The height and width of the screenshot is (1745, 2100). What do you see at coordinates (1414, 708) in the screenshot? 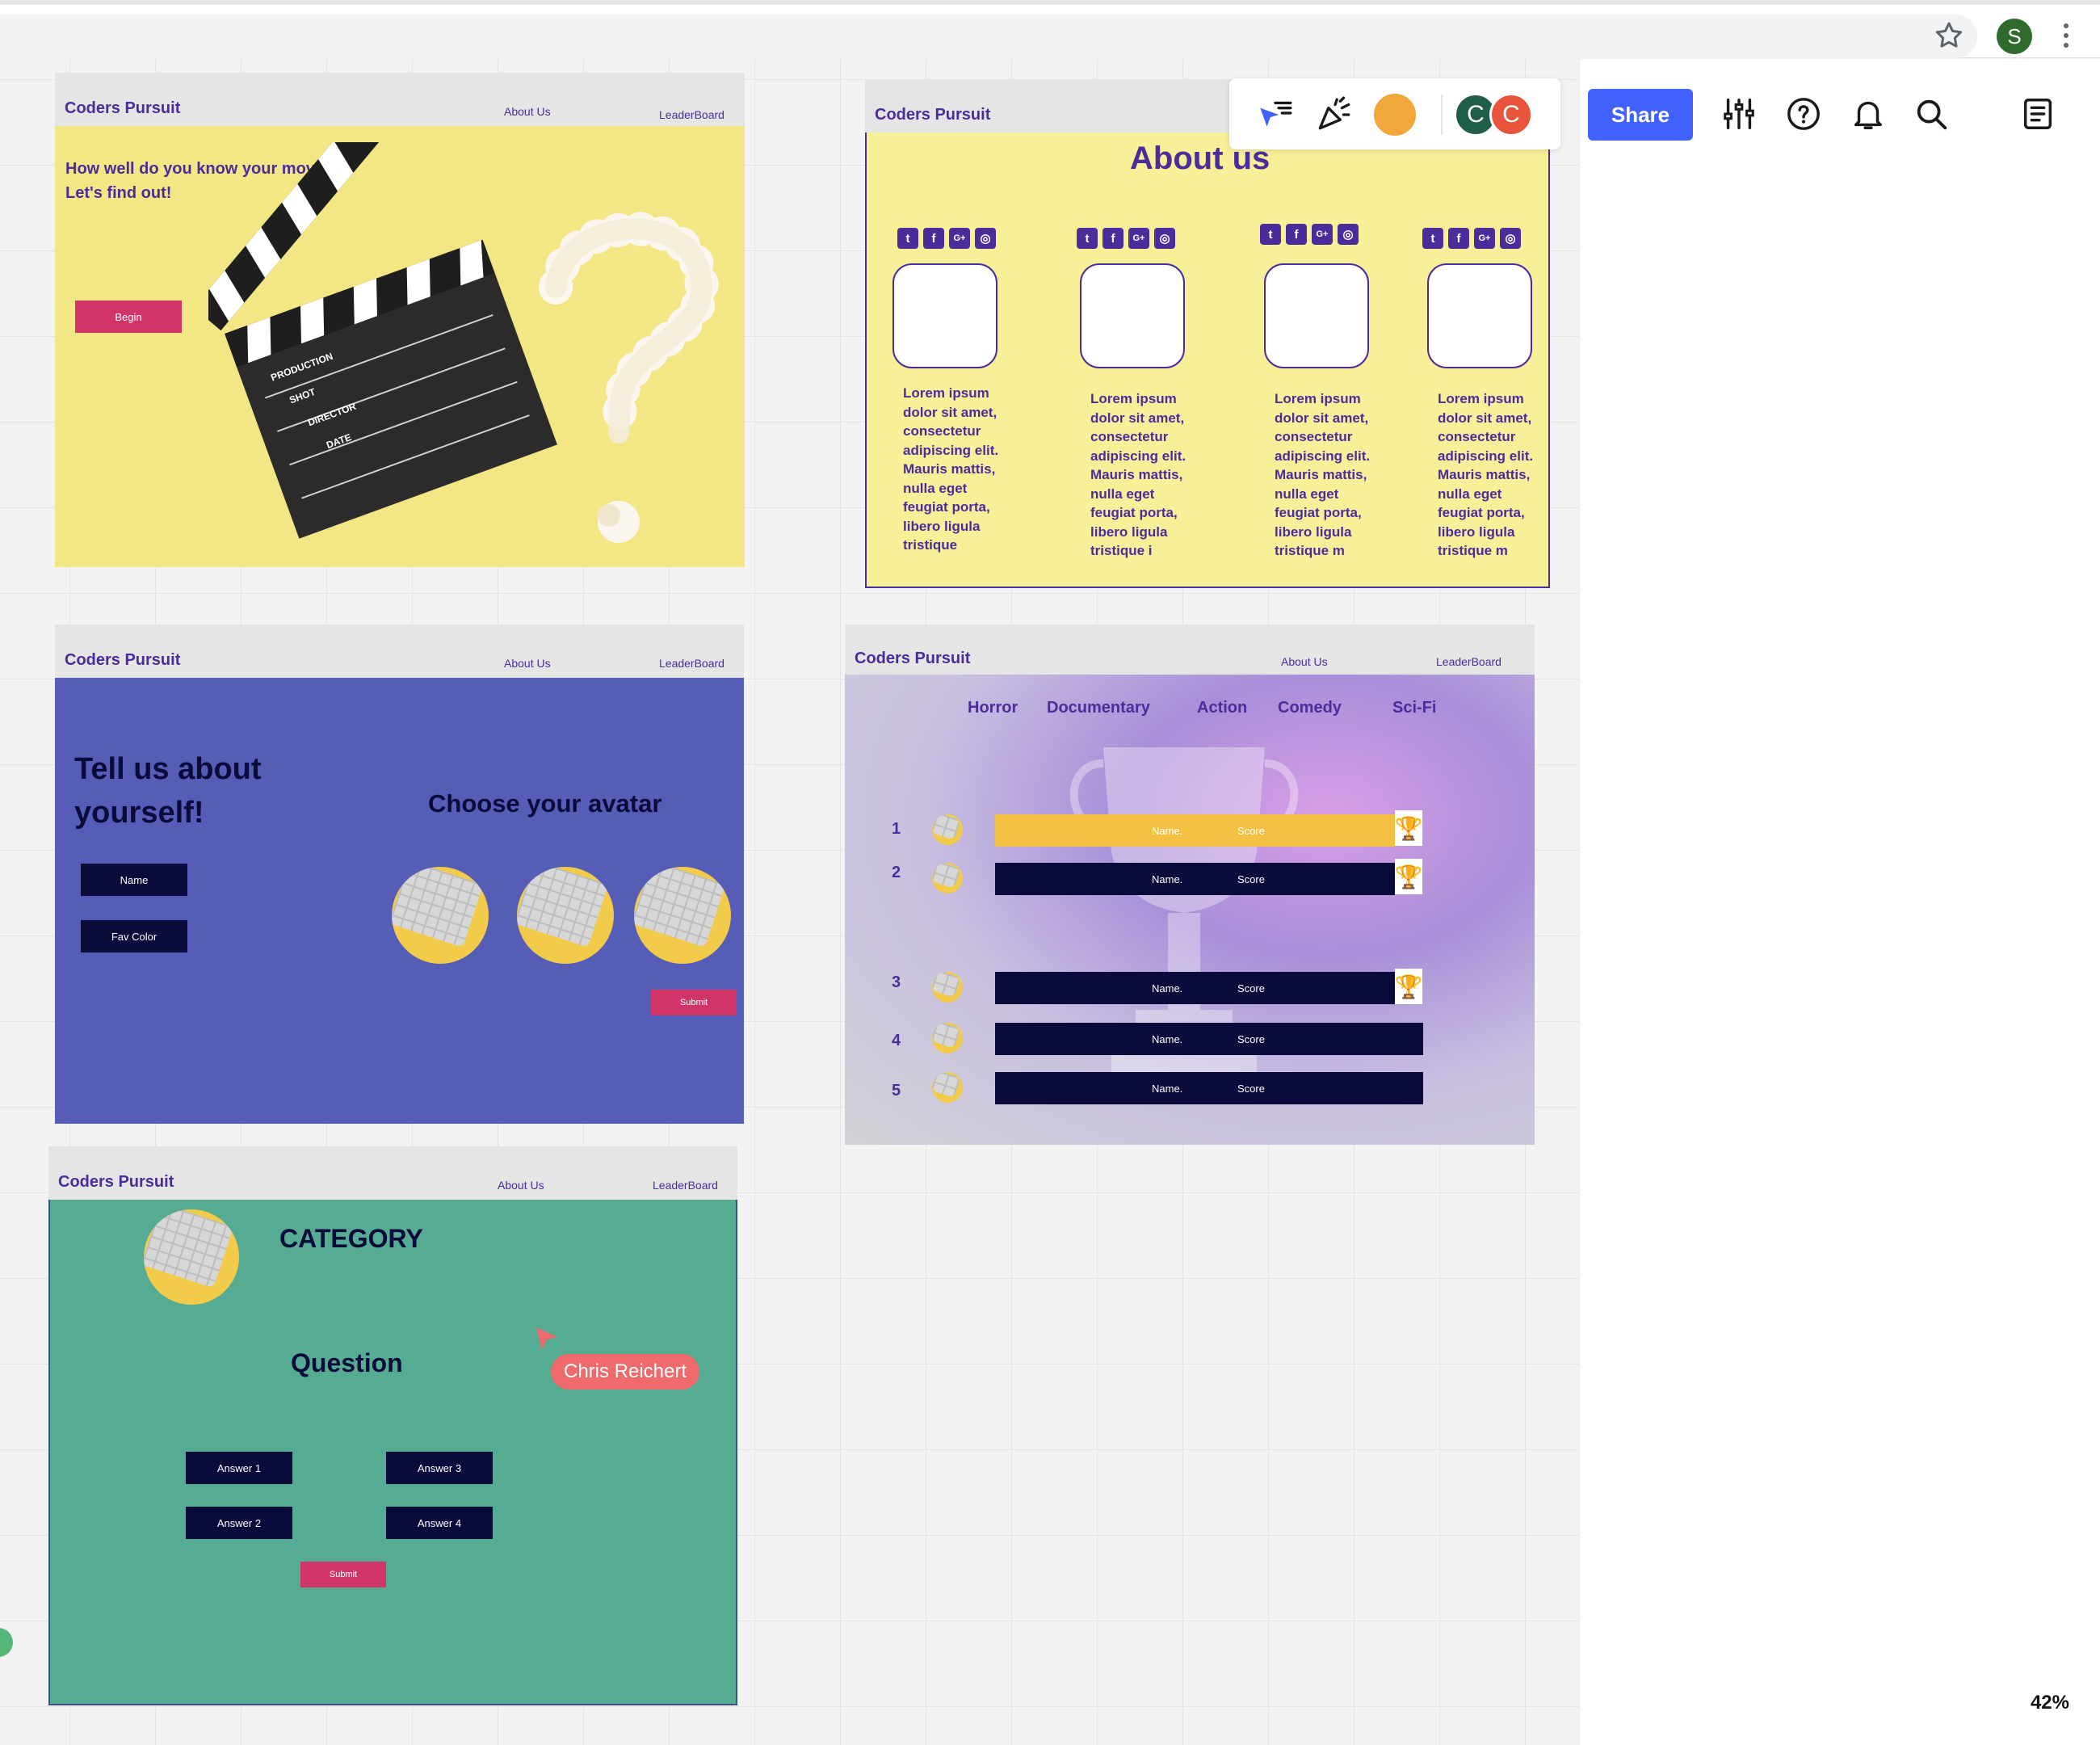
I see `genre-tab-scifi: Sci-Fi` at bounding box center [1414, 708].